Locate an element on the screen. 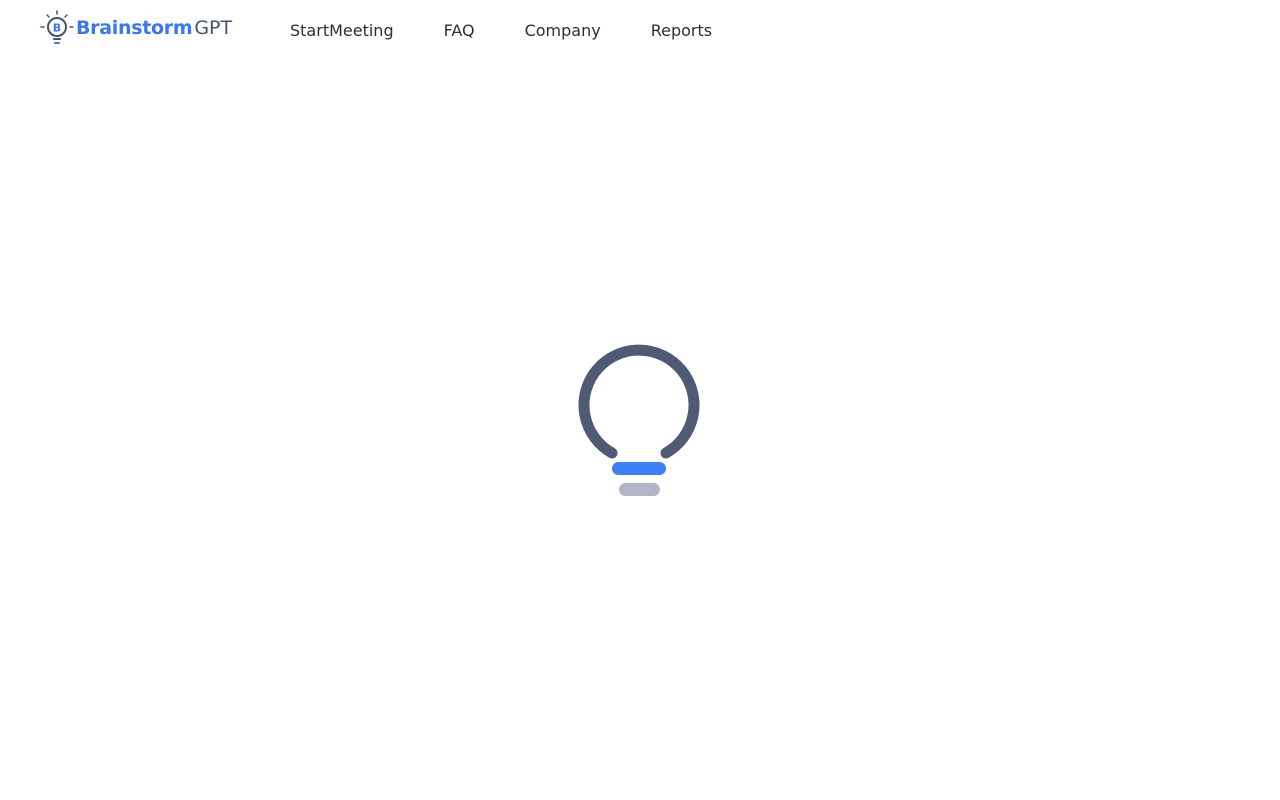  svg-text: B is located at coordinates (57, 28).